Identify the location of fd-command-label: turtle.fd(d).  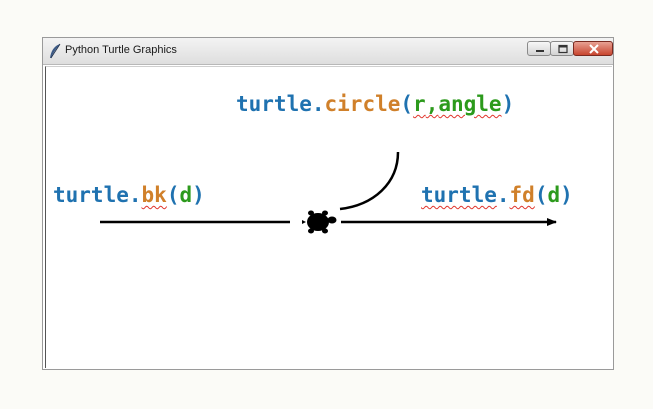
(497, 195).